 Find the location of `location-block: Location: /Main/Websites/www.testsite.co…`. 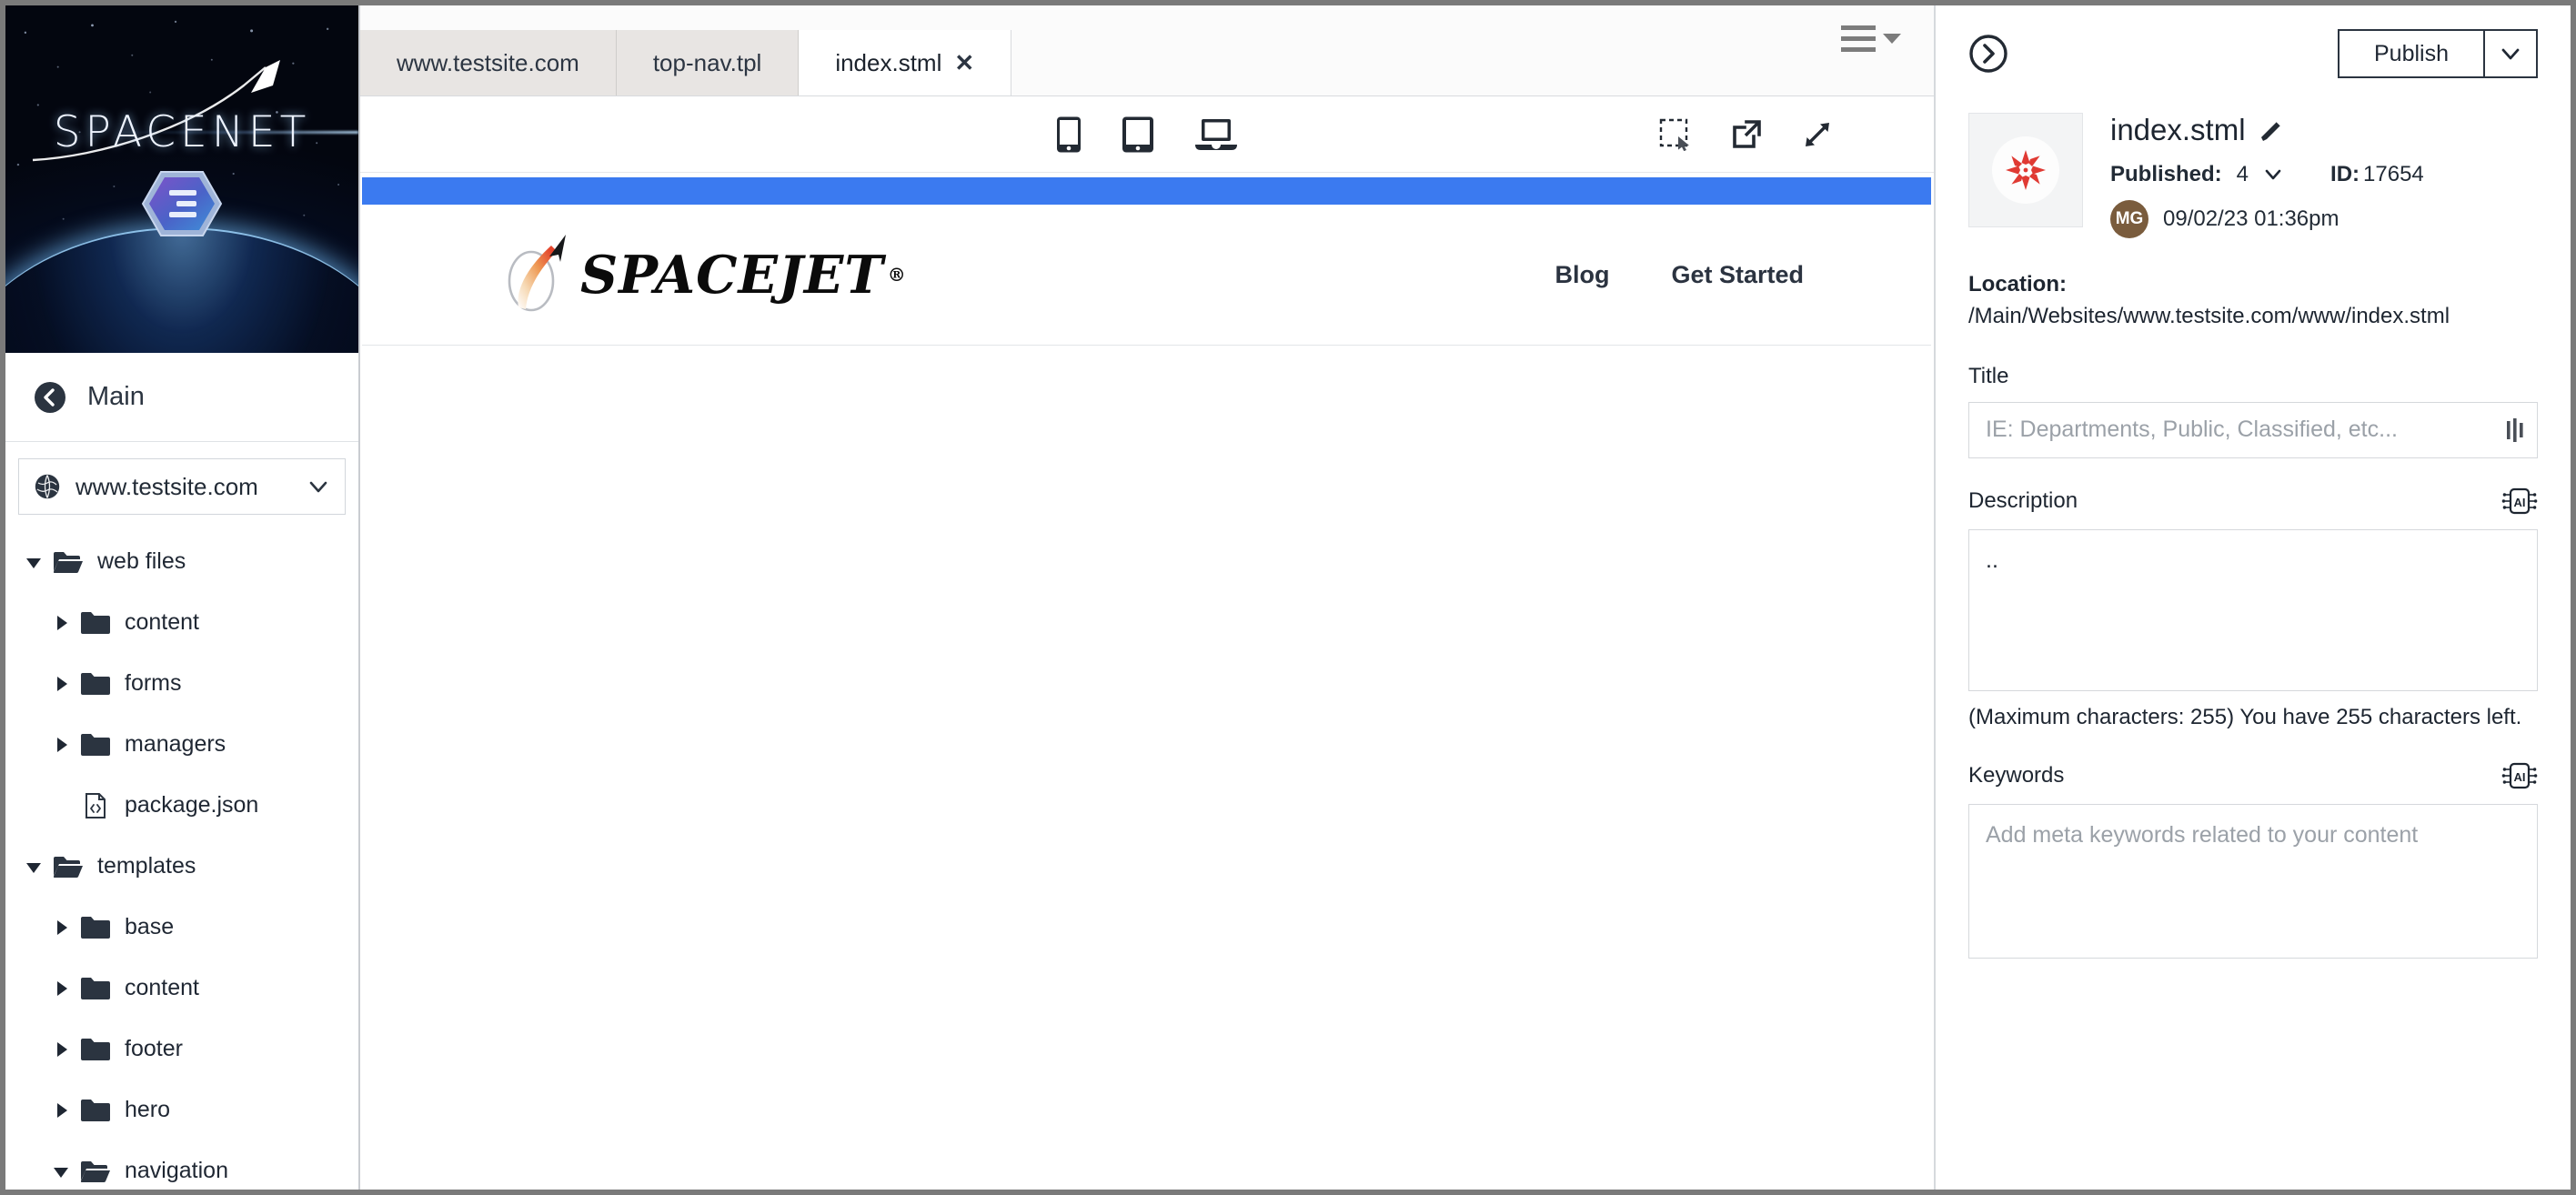

location-block: Location: /Main/Websites/www.testsite.co… is located at coordinates (2253, 301).